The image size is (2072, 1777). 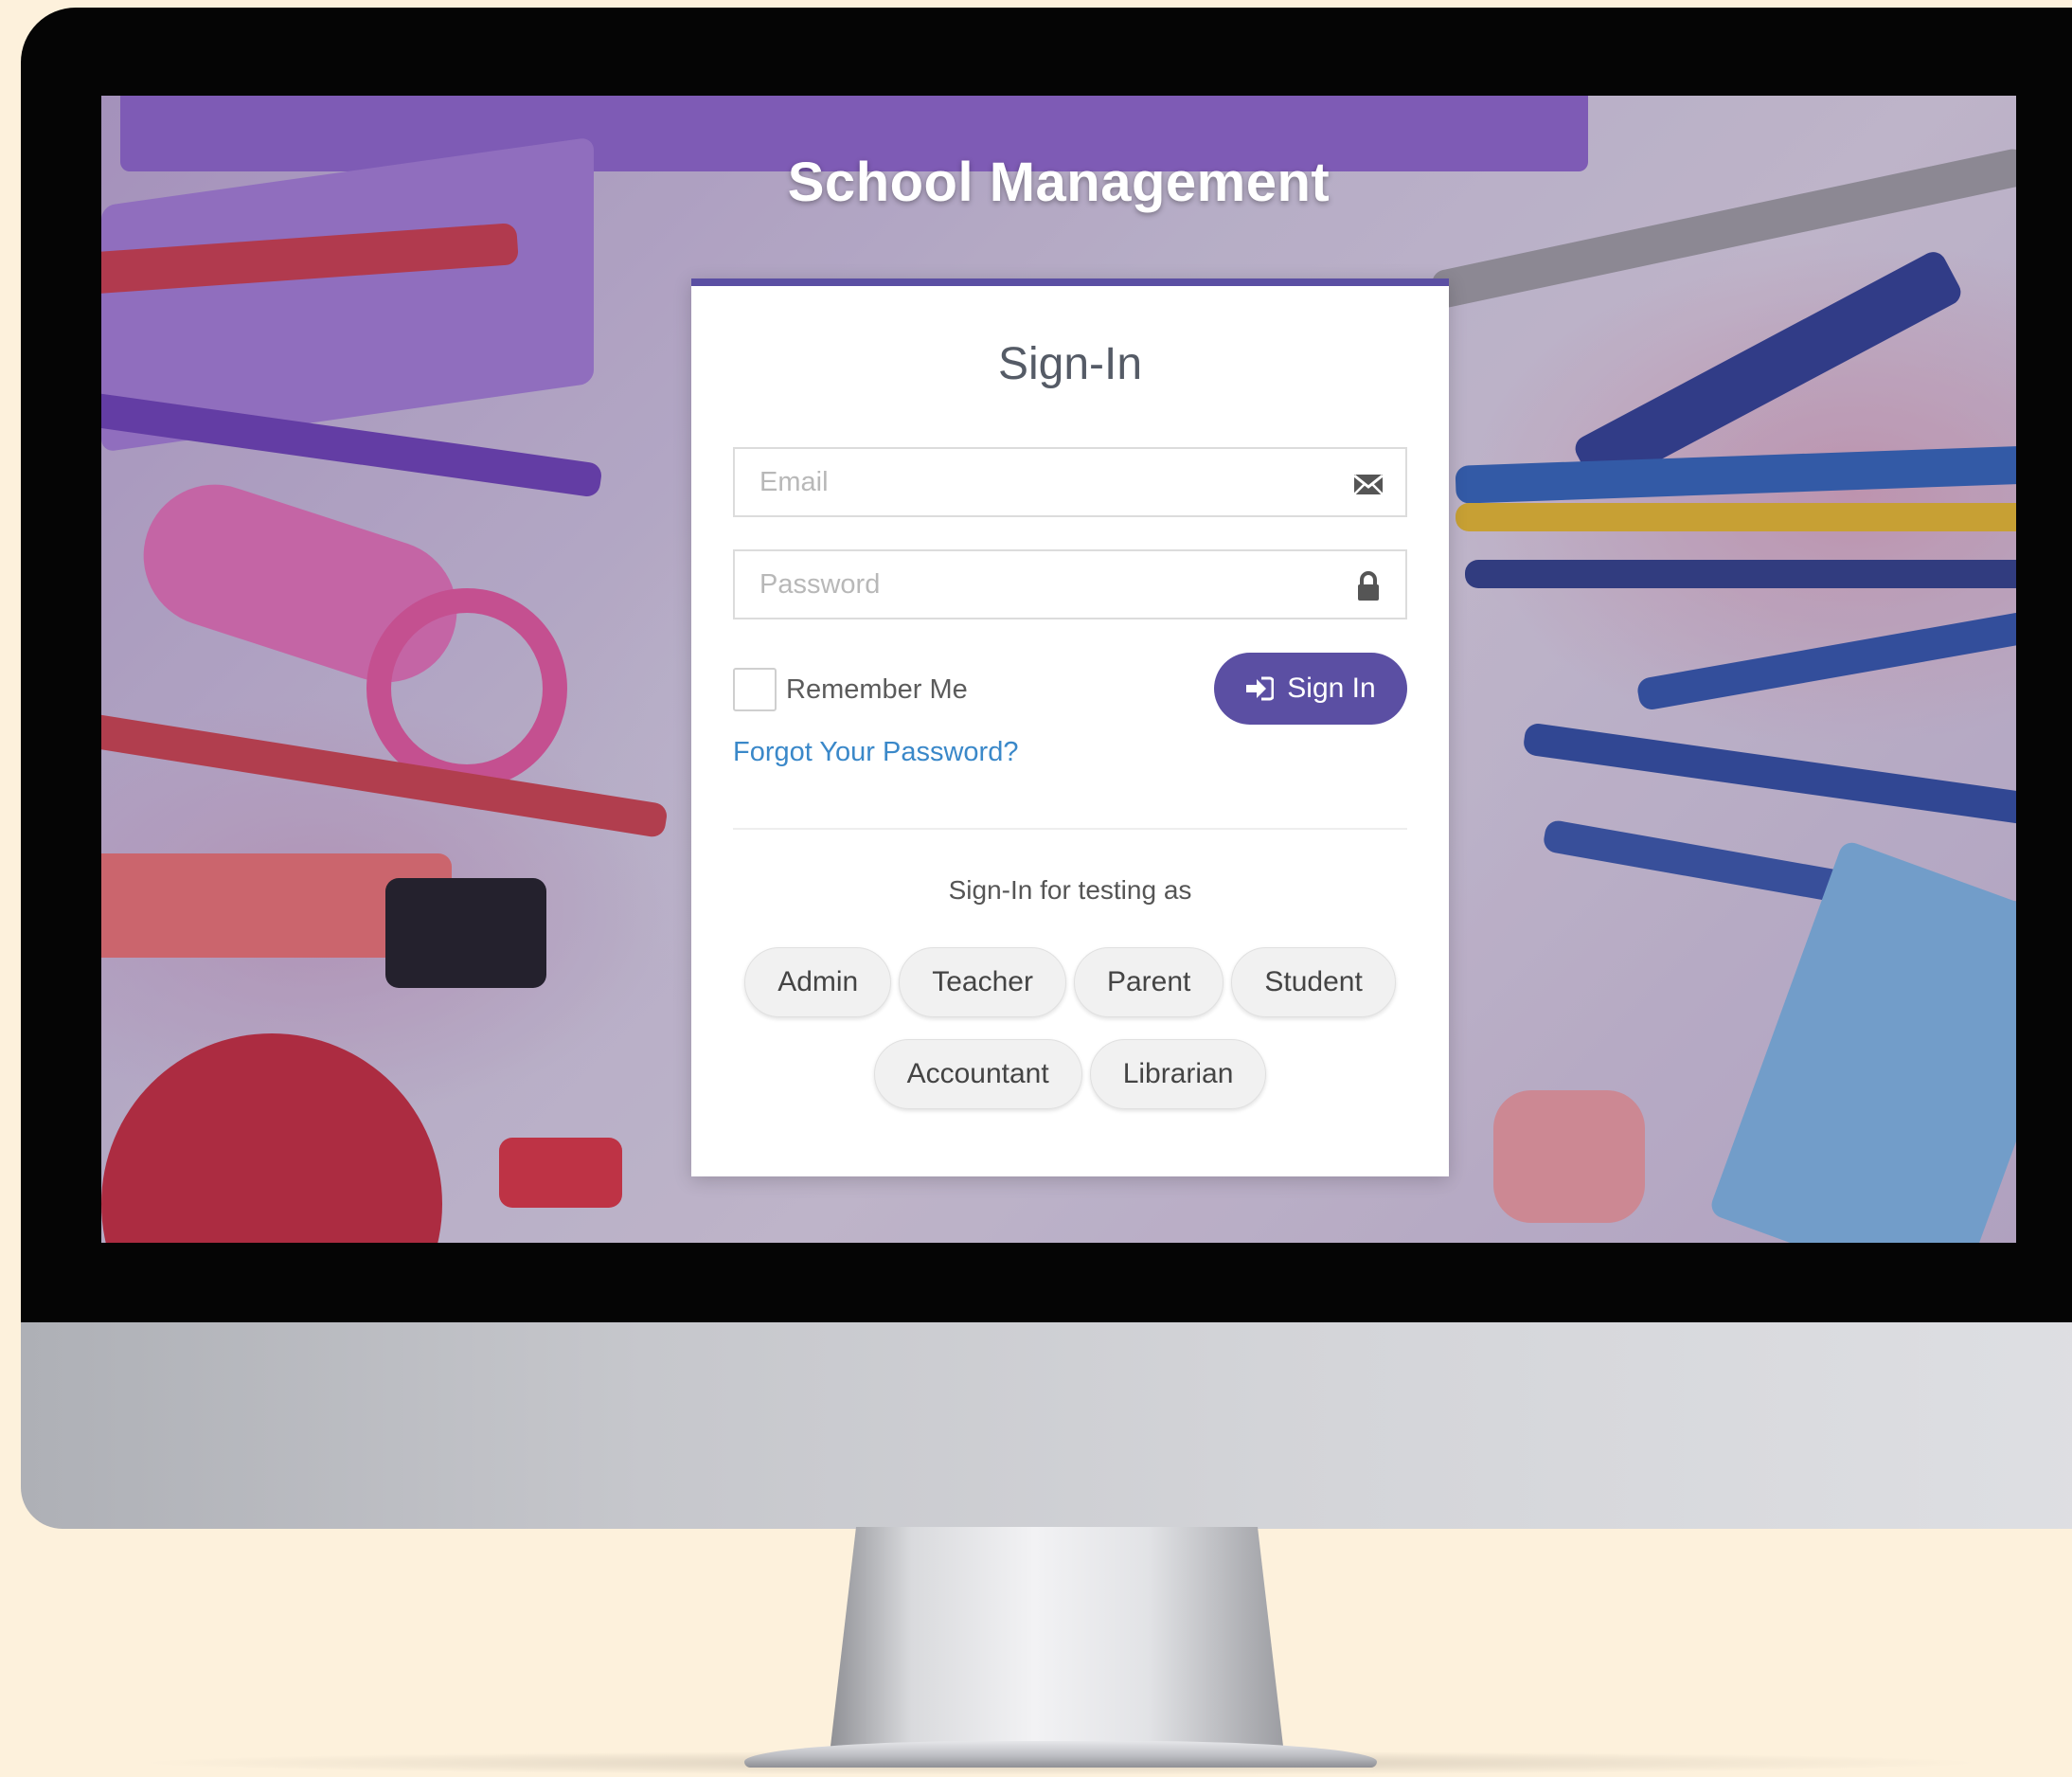 I want to click on role-student-button: Student, so click(x=1313, y=982).